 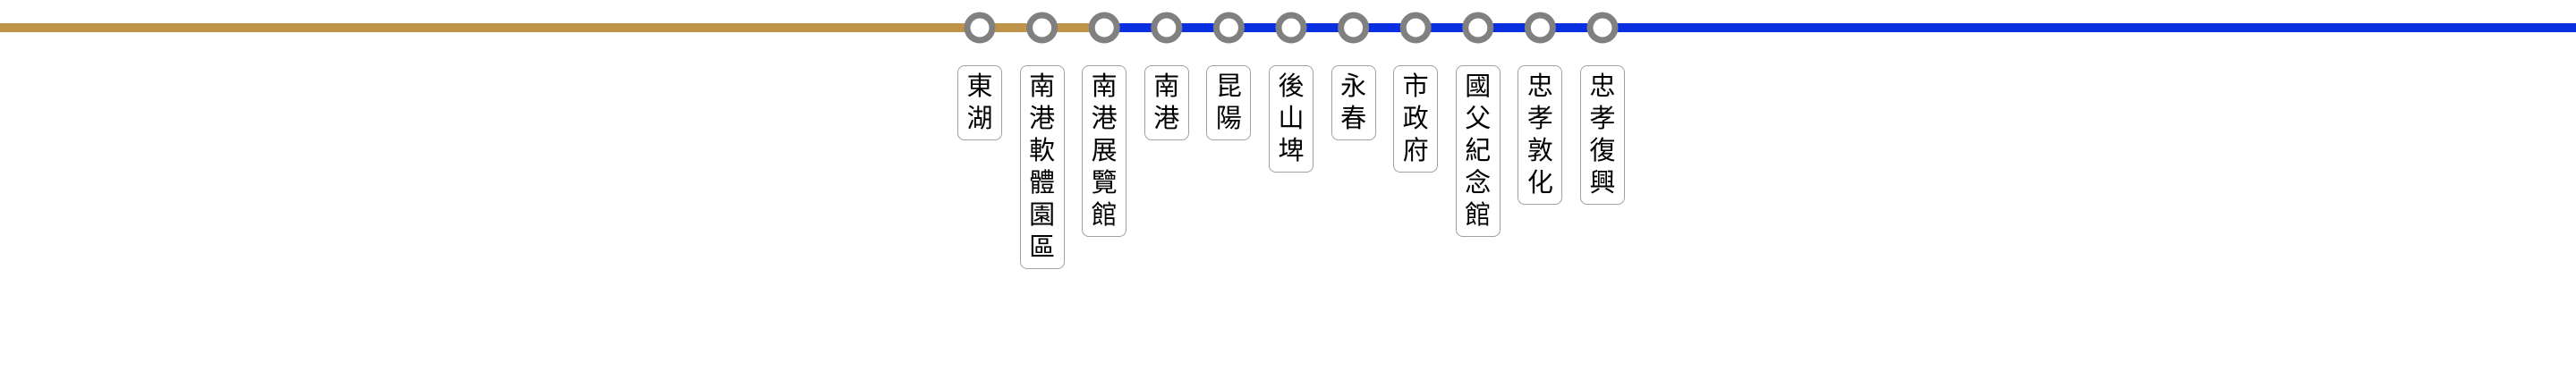 I want to click on station-label-sun-yat-sen-memorial-hall: 國父紀念館, so click(x=1478, y=151).